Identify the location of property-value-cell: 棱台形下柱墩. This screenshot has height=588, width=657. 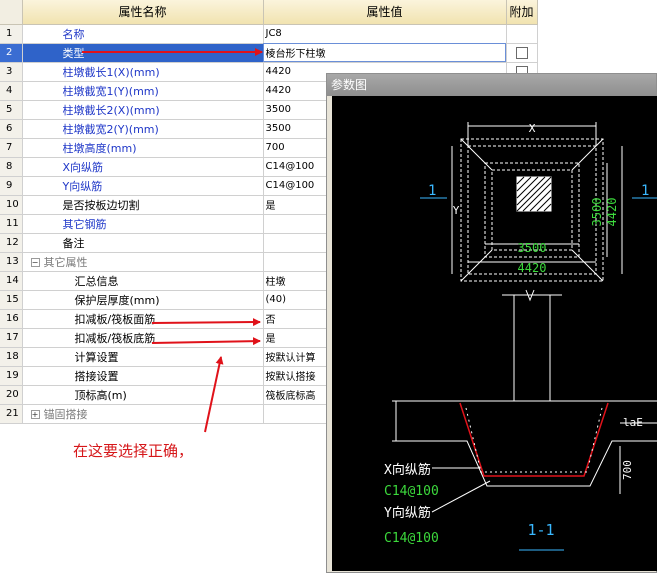
(385, 53).